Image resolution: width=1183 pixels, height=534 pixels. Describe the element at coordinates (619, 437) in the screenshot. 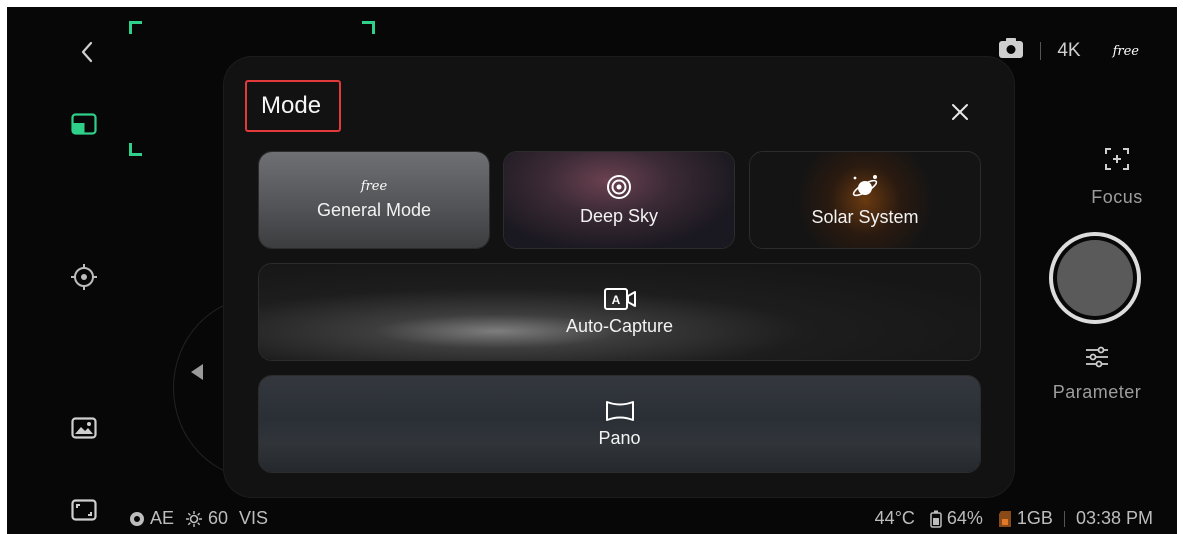

I see `mode-card-label: Pano` at that location.